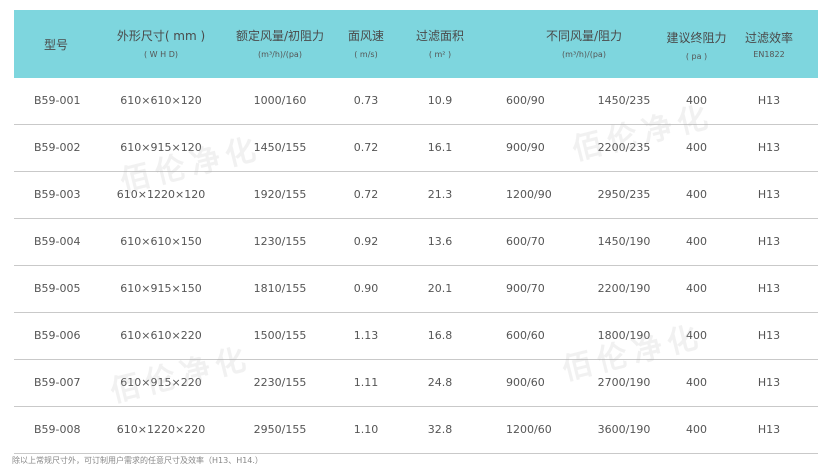  Describe the element at coordinates (161, 241) in the screenshot. I see `cell-size: 610×610×150` at that location.